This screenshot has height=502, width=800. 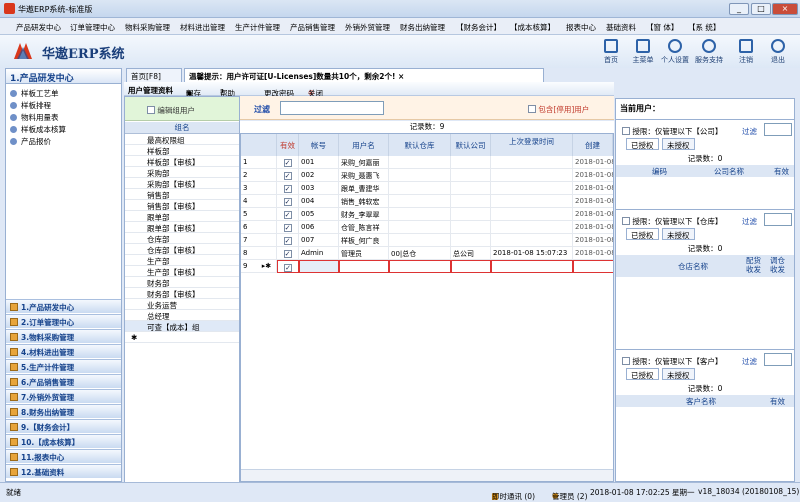 What do you see at coordinates (147, 27) in the screenshot?
I see `menu-item: 物料采购管理` at bounding box center [147, 27].